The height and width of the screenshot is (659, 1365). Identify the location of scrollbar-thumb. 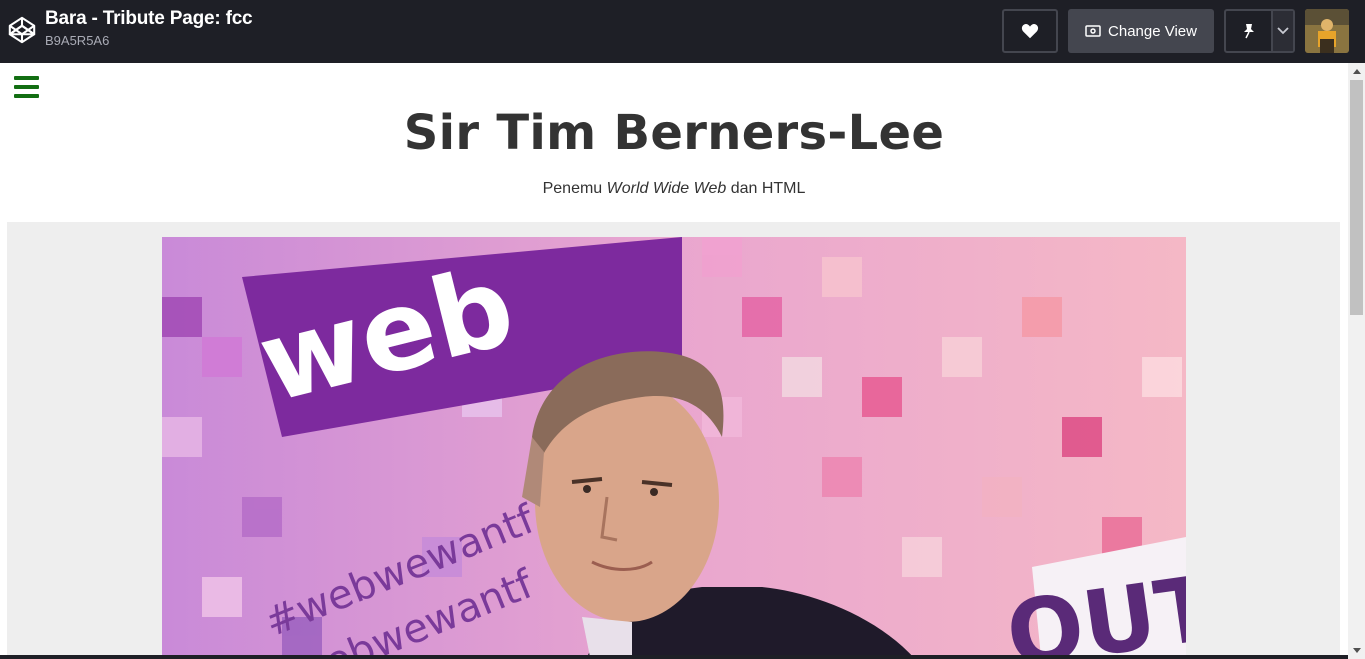
(1356, 197).